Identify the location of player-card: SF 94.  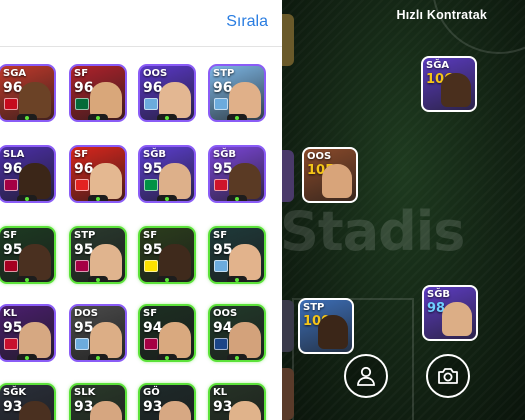
(167, 333).